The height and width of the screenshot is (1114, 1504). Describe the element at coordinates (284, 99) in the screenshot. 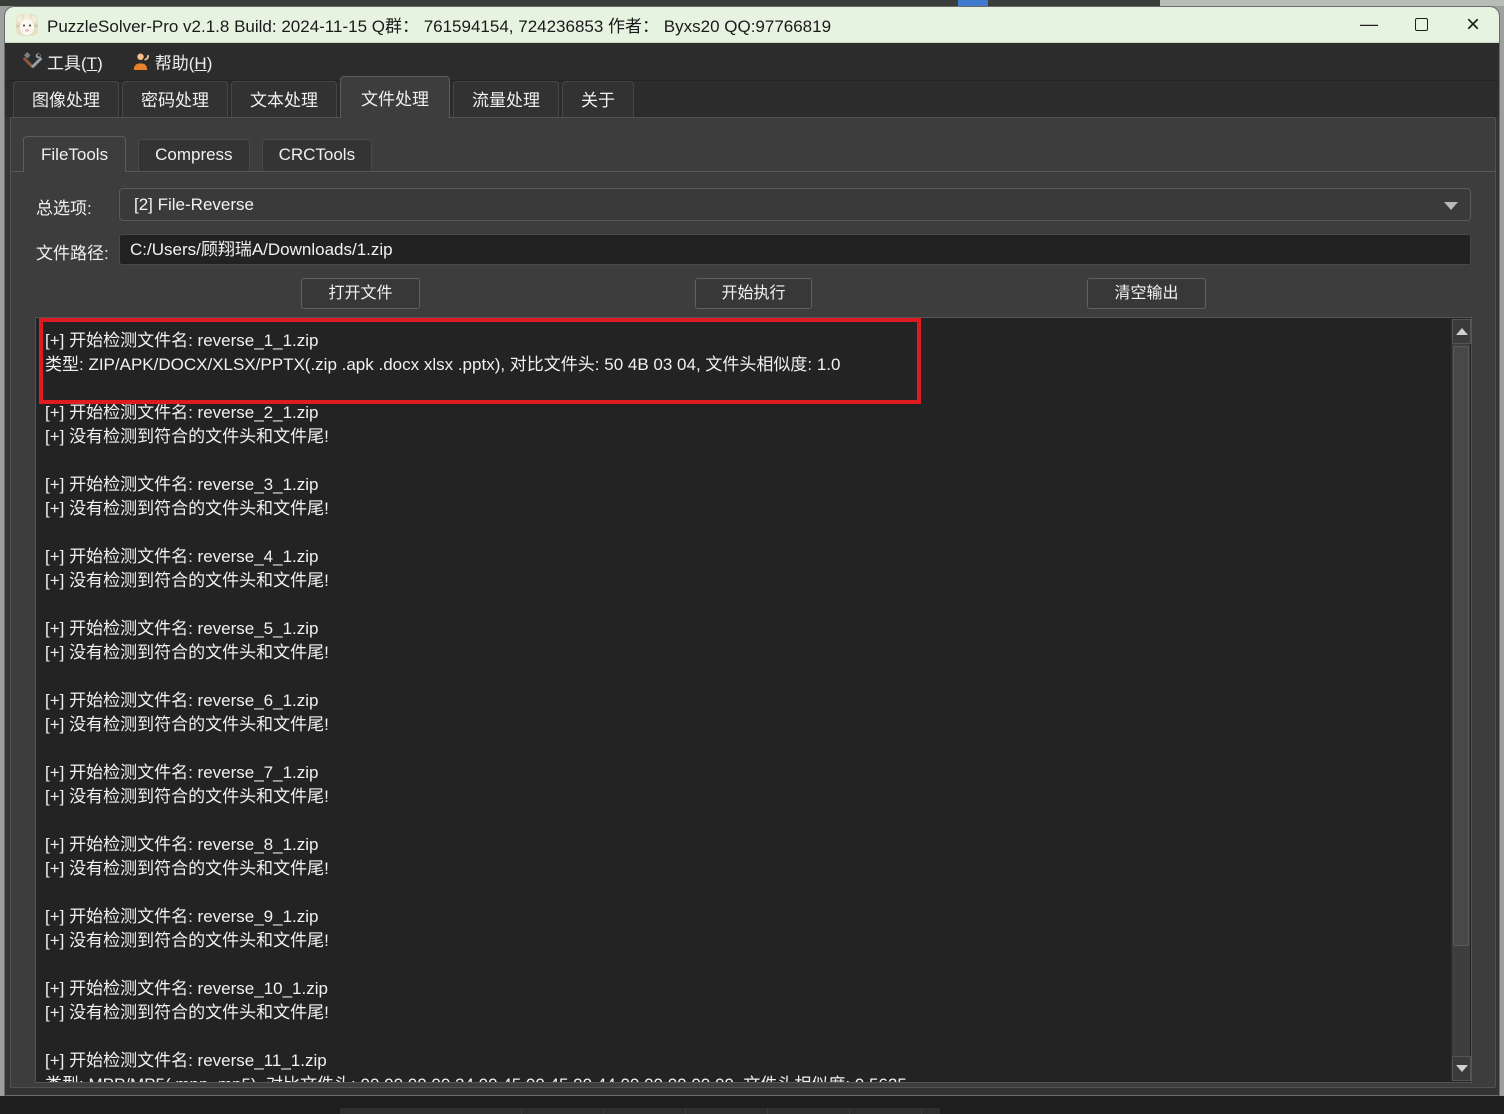

I see `main-tab: 文本处理` at that location.